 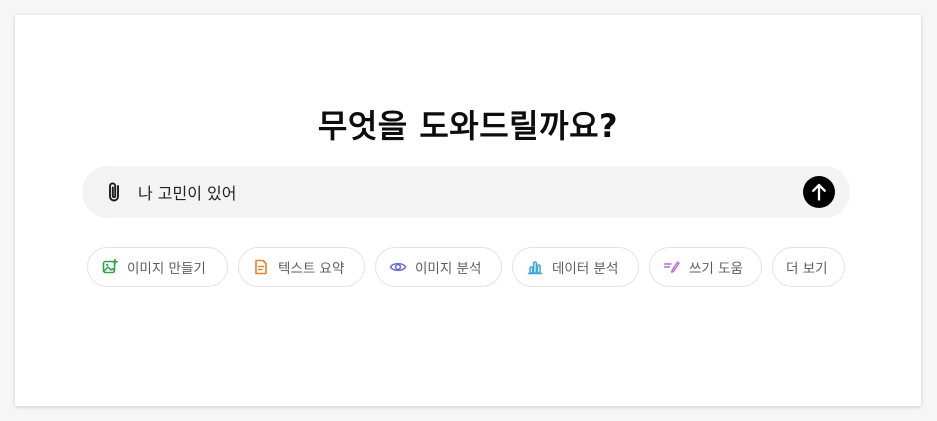 What do you see at coordinates (672, 267) in the screenshot?
I see `pen-icon` at bounding box center [672, 267].